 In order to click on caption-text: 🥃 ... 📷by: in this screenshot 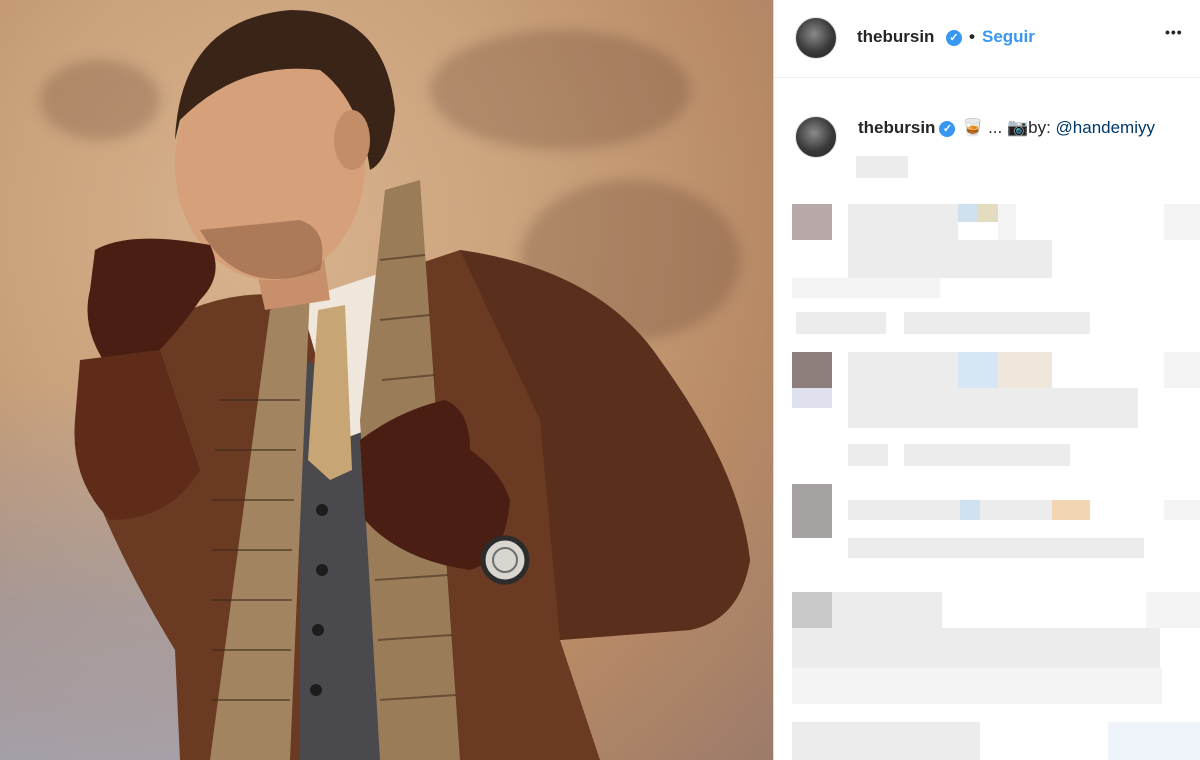, I will do `click(1006, 127)`.